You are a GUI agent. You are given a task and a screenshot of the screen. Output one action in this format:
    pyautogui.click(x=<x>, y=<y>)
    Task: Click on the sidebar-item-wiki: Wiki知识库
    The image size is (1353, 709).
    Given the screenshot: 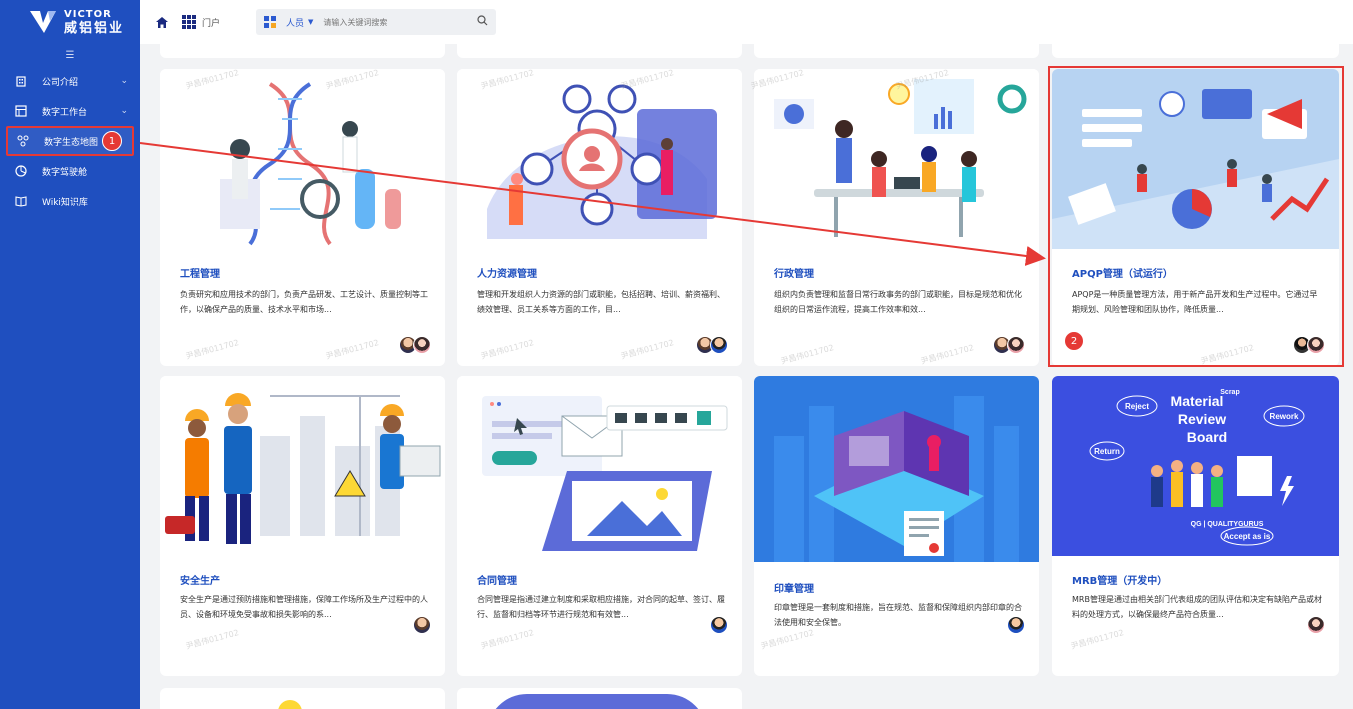 What is the action you would take?
    pyautogui.click(x=70, y=201)
    